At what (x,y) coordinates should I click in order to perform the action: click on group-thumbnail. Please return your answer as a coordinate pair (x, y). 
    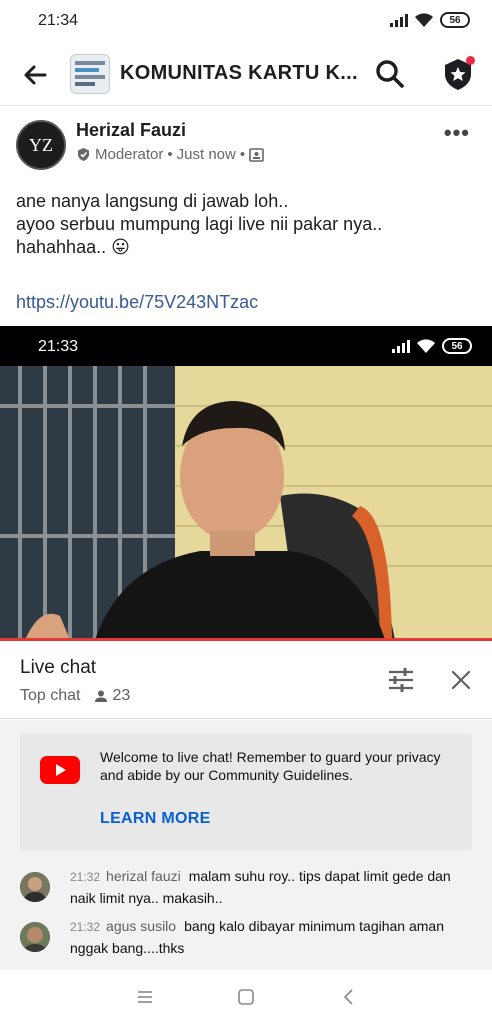
    Looking at the image, I should click on (90, 74).